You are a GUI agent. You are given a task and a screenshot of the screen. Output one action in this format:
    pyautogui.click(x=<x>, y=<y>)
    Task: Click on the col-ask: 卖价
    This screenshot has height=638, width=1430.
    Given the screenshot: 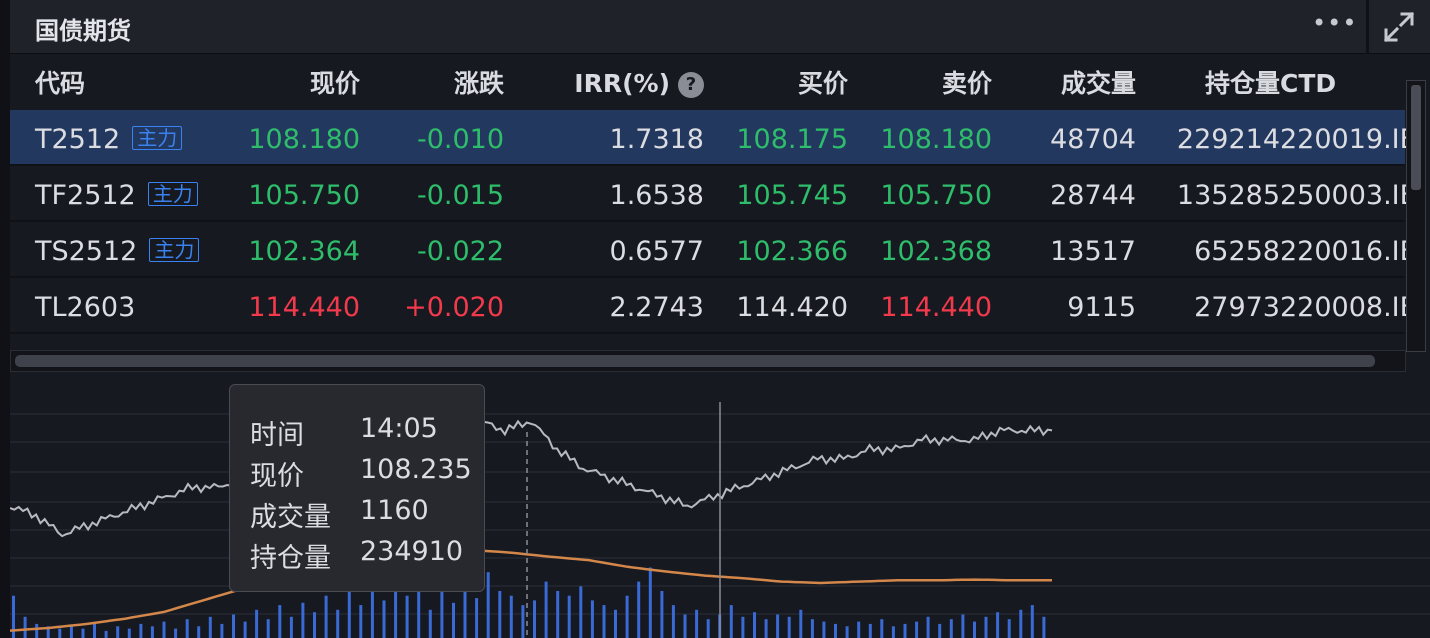 What is the action you would take?
    pyautogui.click(x=967, y=84)
    